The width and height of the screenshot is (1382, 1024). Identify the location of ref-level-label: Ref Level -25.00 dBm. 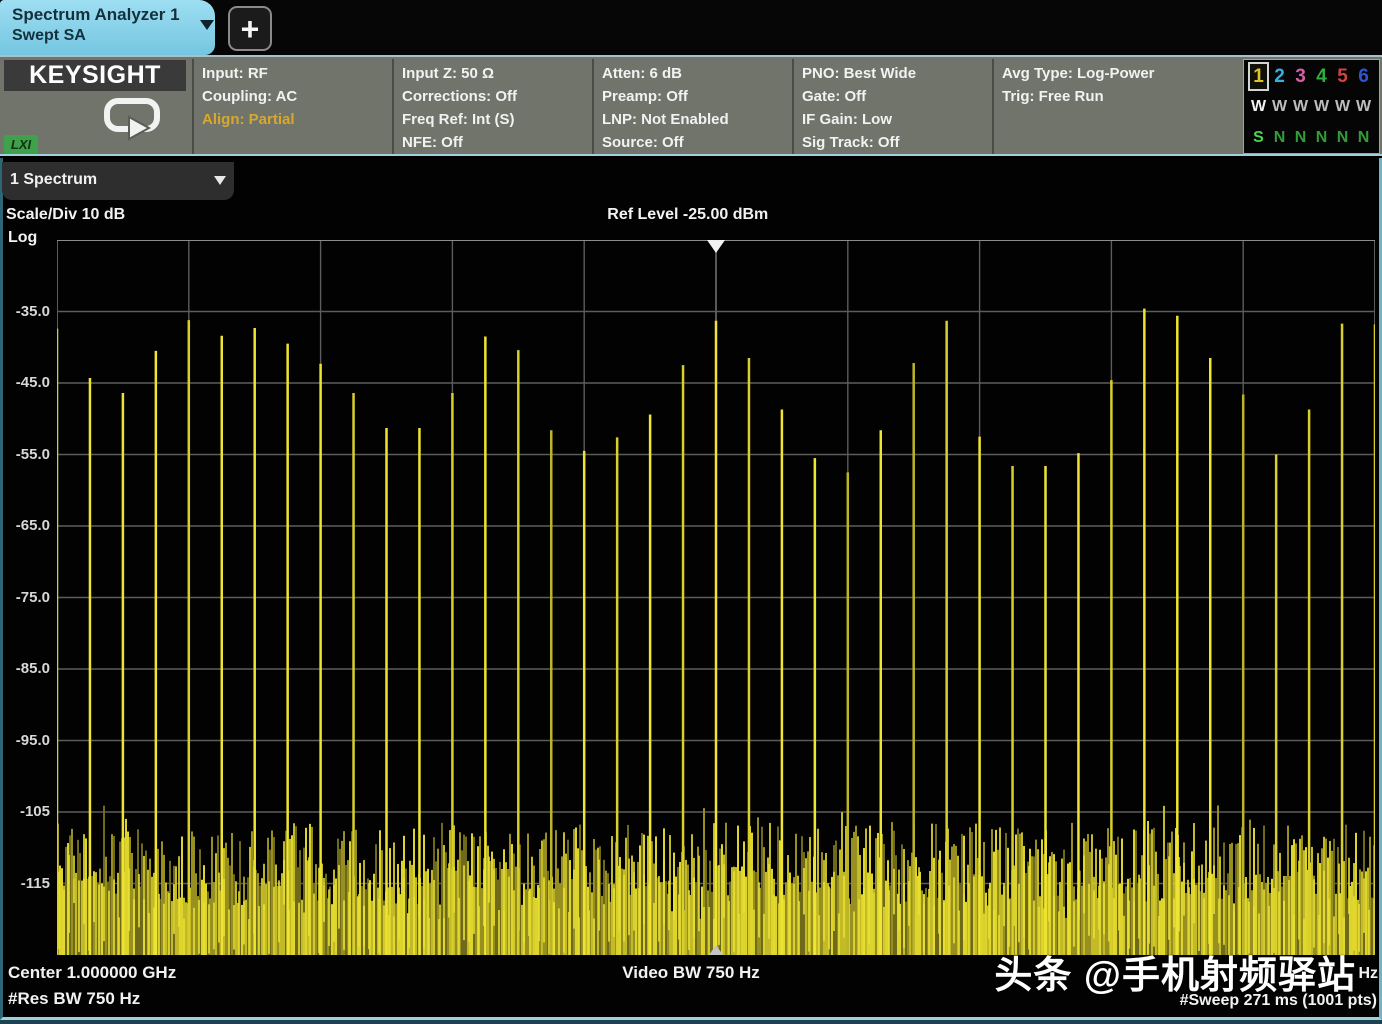
(687, 215).